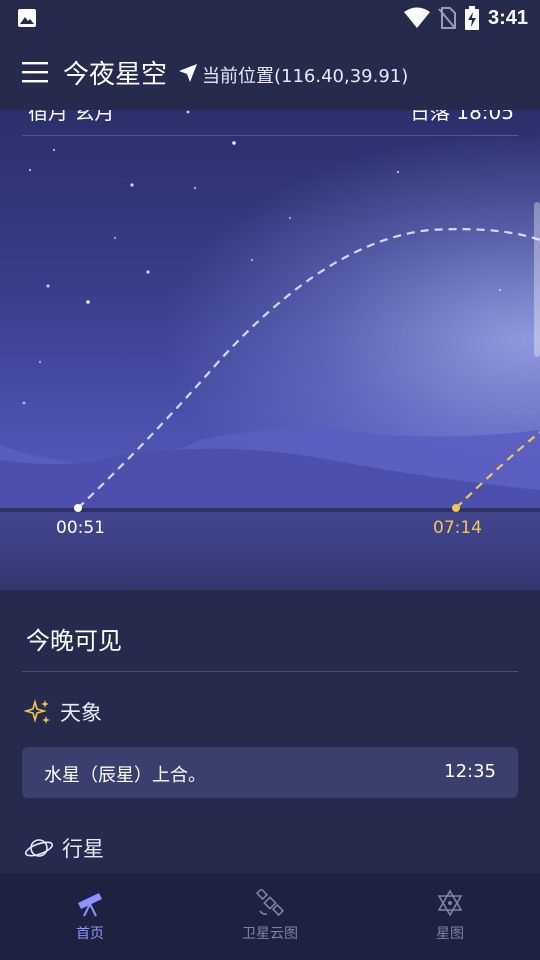  Describe the element at coordinates (270, 671) in the screenshot. I see `divider` at that location.